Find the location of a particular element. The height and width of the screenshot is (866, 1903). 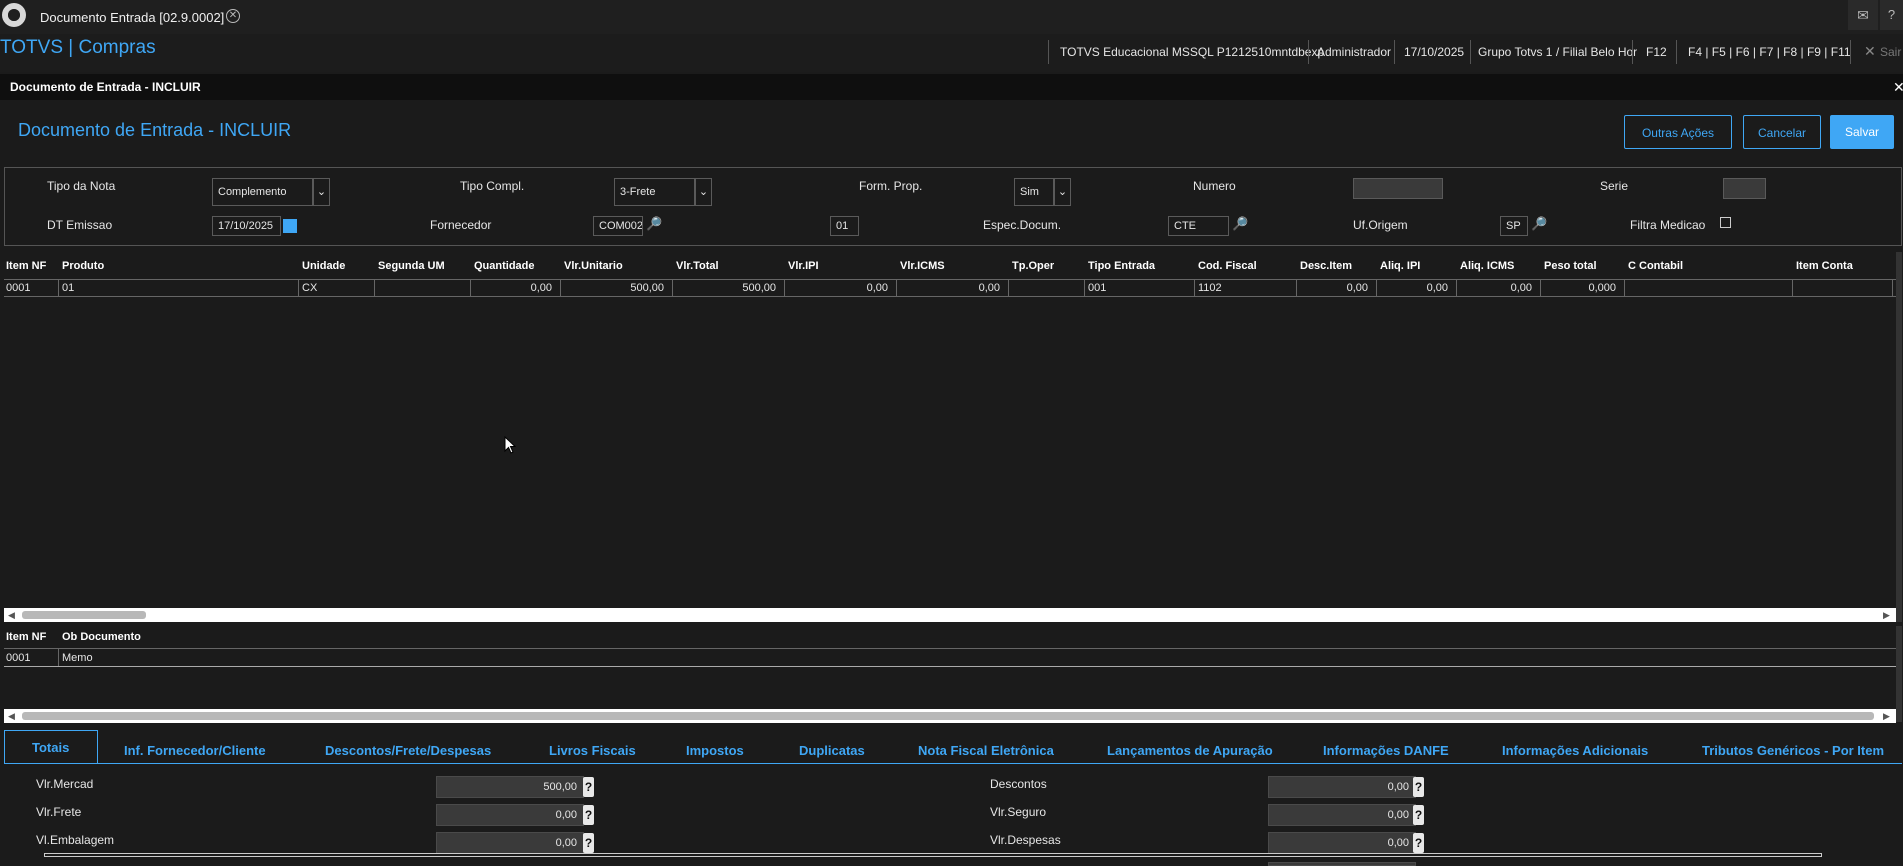

cell-aliq-icms: 0,00 is located at coordinates (1494, 288).